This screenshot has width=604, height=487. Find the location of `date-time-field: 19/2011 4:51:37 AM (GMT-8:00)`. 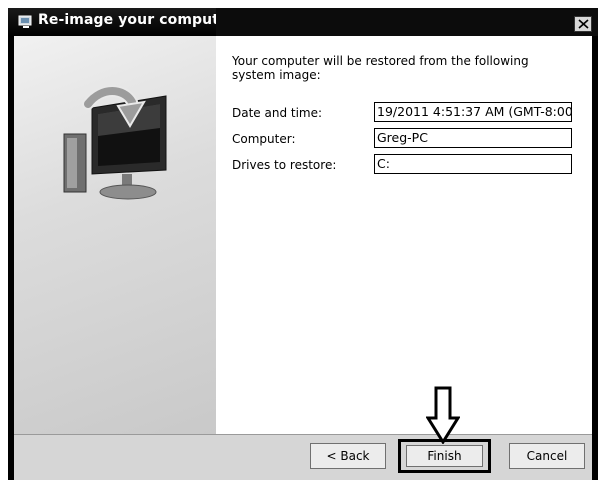

date-time-field: 19/2011 4:51:37 AM (GMT-8:00) is located at coordinates (473, 112).